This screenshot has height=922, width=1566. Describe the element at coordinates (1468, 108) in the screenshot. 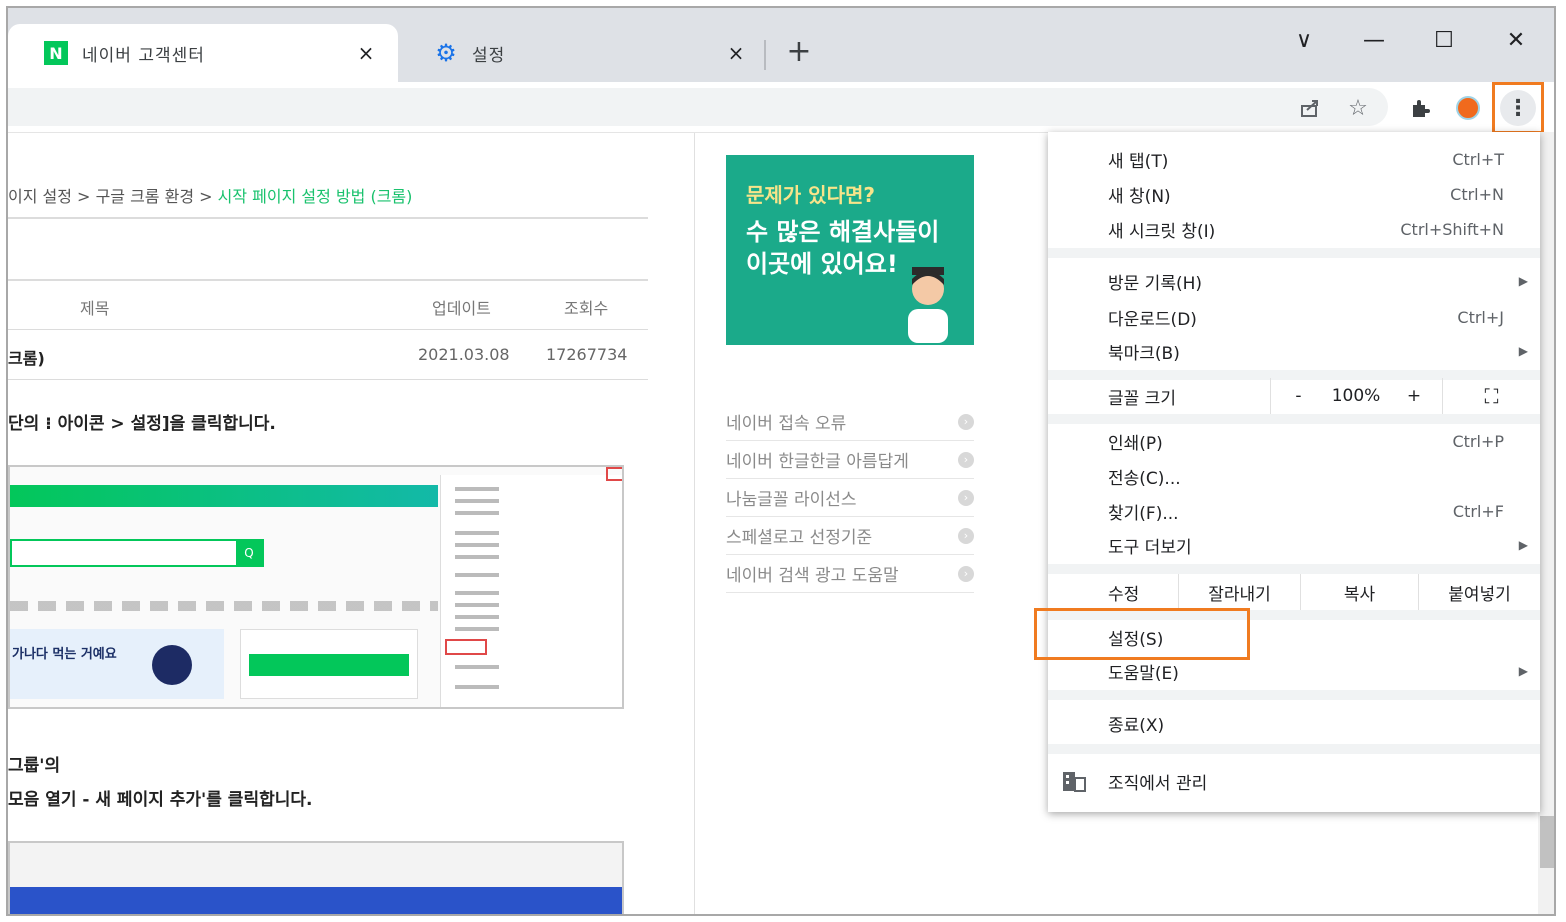

I see `profile-avatar` at that location.